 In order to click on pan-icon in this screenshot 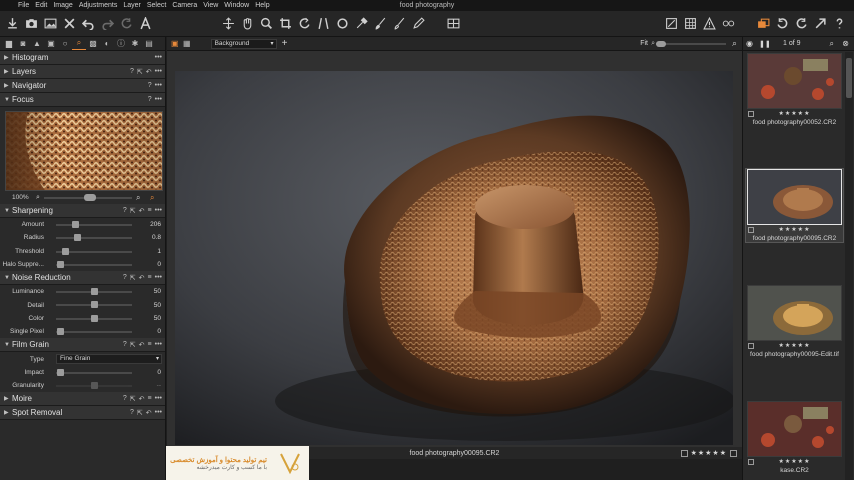, I will do `click(228, 23)`.